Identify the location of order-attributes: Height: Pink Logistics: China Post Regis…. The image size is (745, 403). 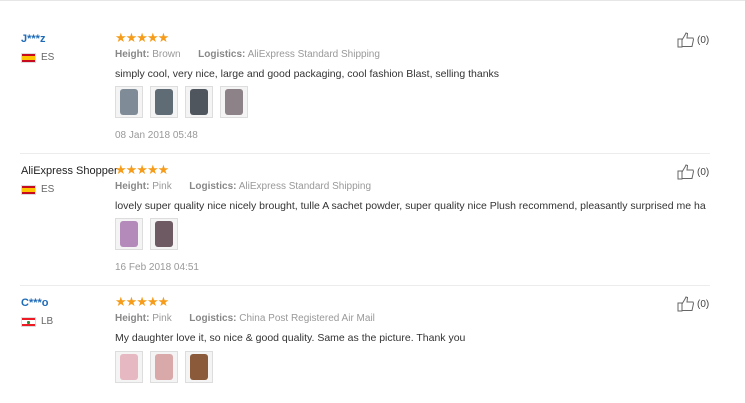
(245, 318).